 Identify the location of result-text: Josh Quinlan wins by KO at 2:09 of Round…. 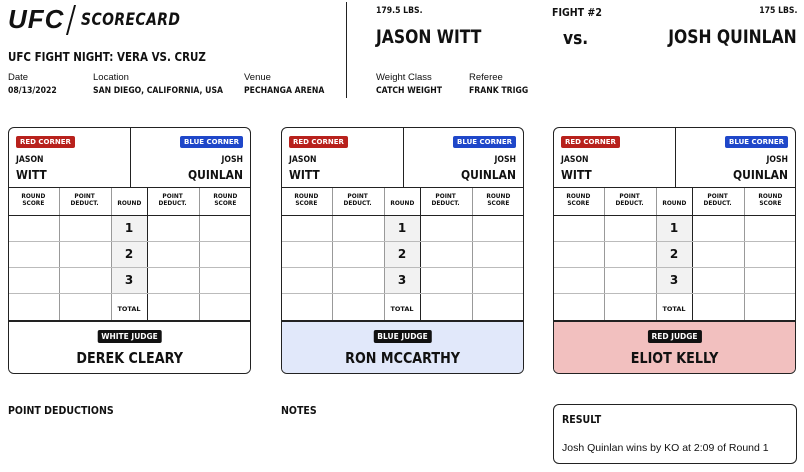
(665, 448).